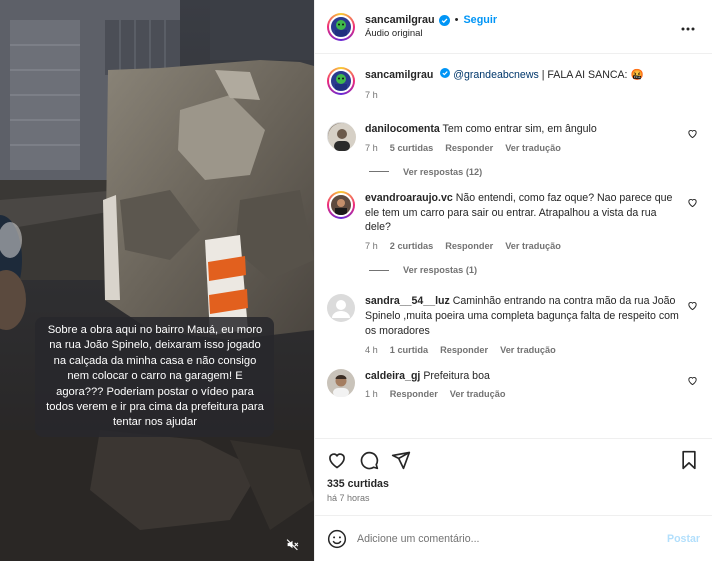  I want to click on caption-username: sancamilgrau, so click(399, 75).